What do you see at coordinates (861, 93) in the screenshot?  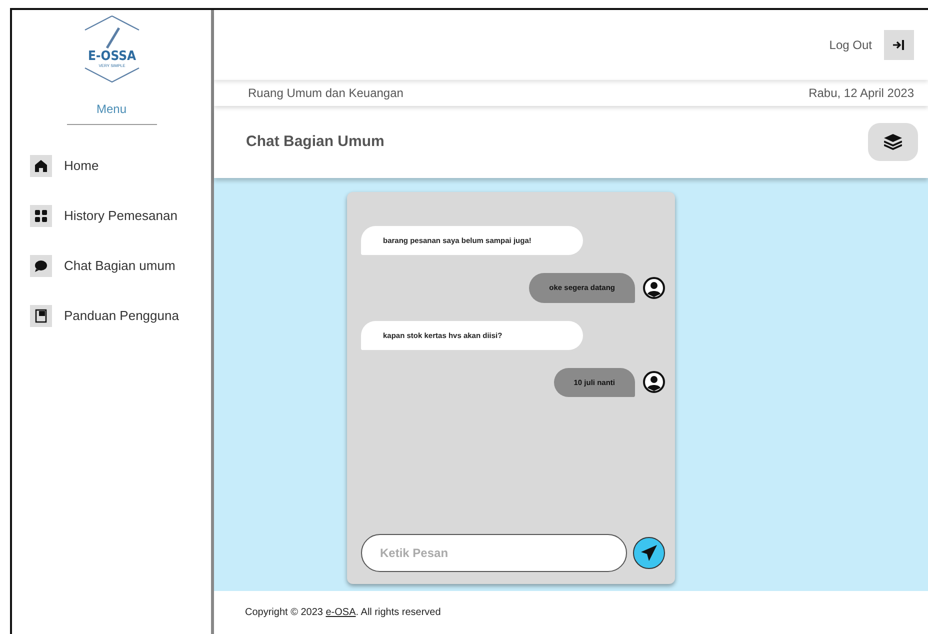 I see `date-label: Rabu, 12 April 2023` at bounding box center [861, 93].